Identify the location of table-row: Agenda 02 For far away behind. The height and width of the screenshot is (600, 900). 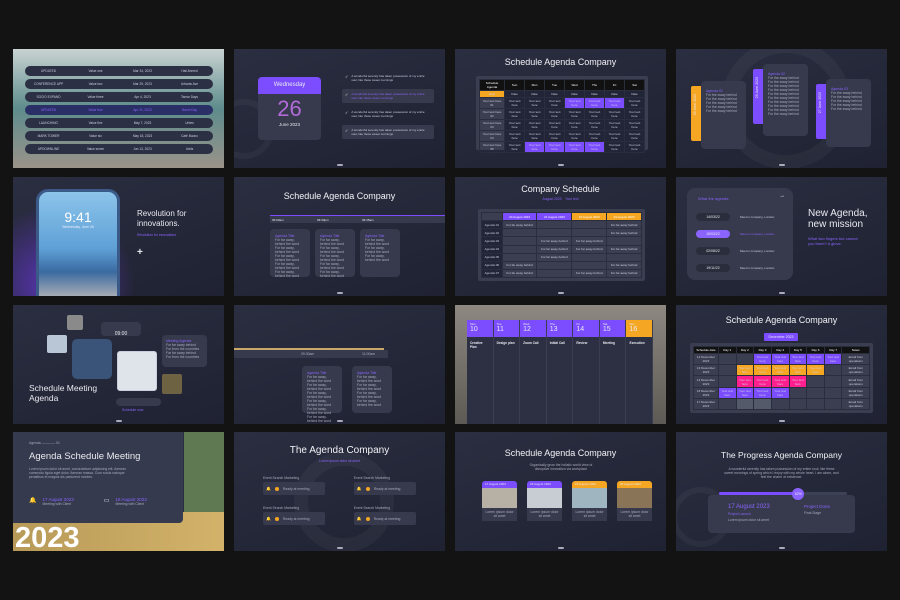
(561, 233).